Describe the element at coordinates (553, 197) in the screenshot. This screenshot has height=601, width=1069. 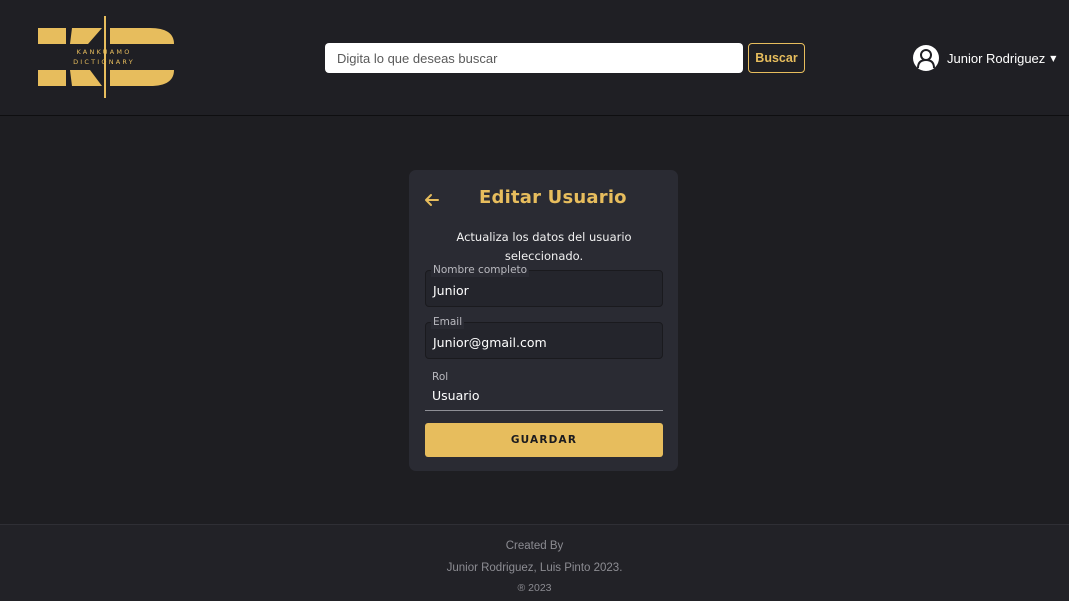
I see `page-title: Editar Usuario` at that location.